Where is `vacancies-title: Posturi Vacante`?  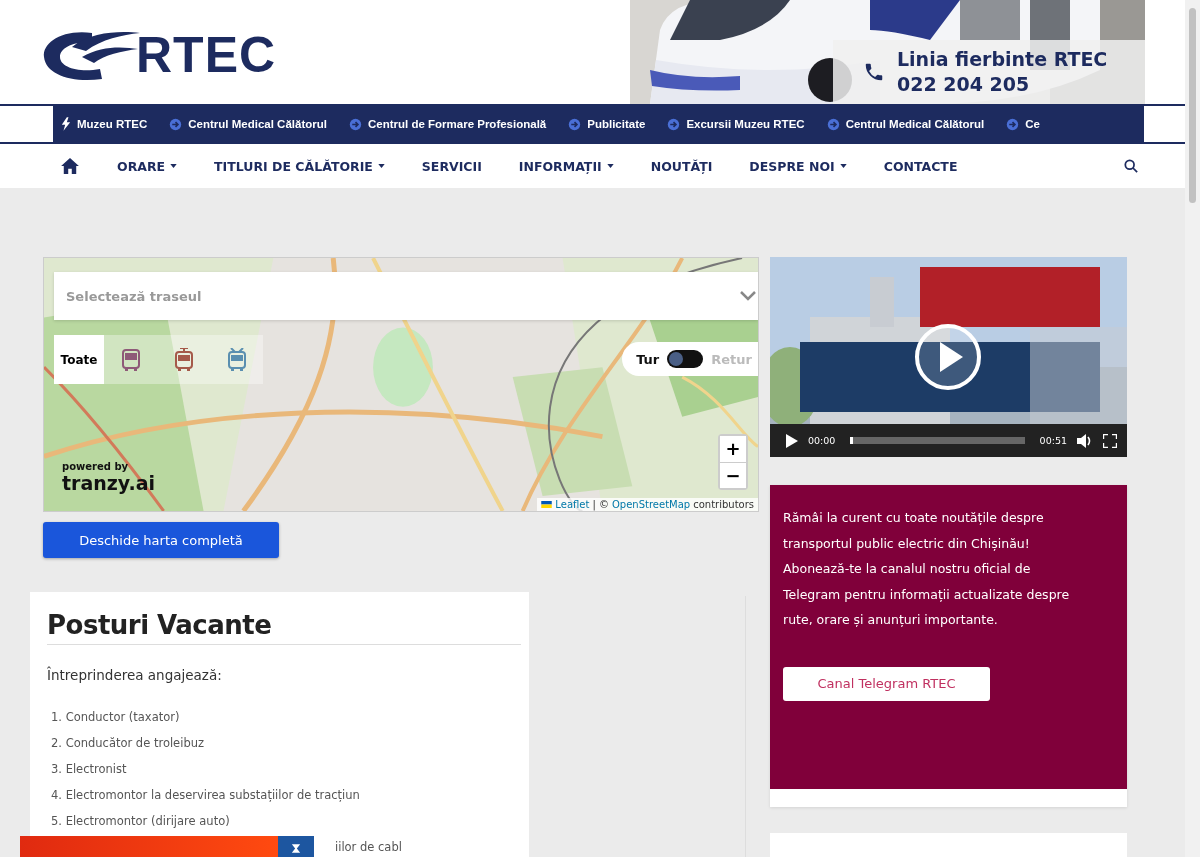
vacancies-title: Posturi Vacante is located at coordinates (284, 627).